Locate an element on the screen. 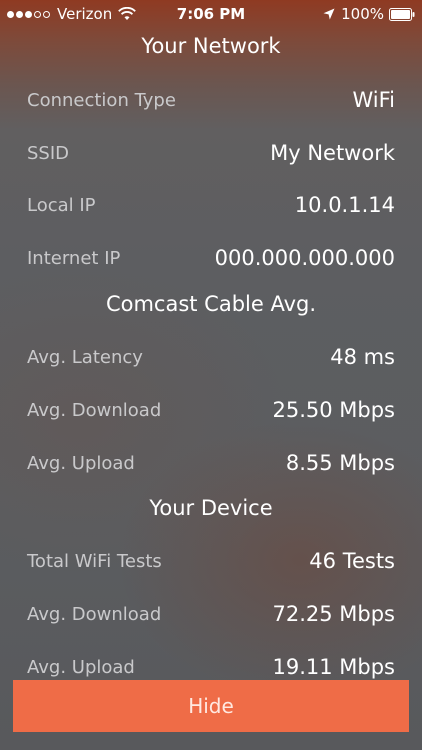 This screenshot has width=422, height=750. hide-button: Hide is located at coordinates (211, 706).